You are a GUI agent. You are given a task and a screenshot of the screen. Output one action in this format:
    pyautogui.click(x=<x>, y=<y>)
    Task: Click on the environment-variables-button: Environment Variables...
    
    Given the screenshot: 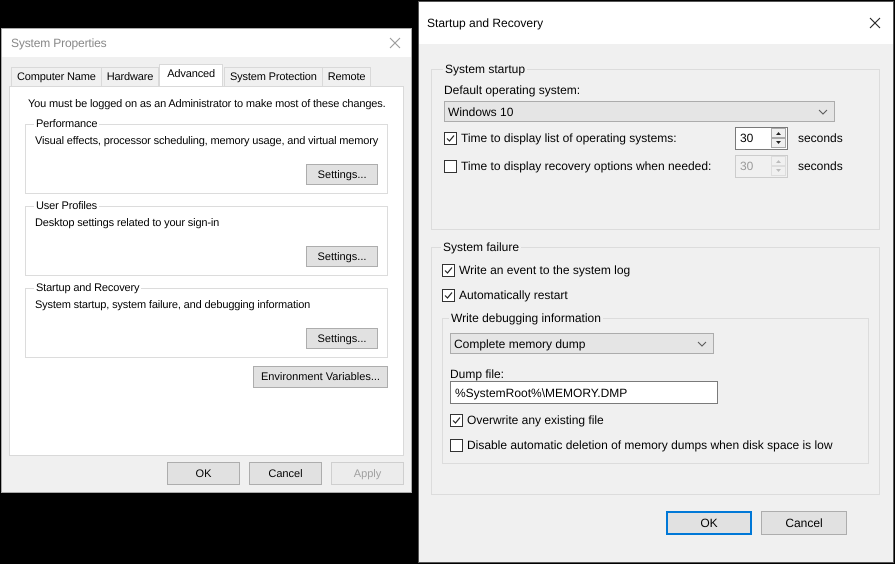 What is the action you would take?
    pyautogui.click(x=320, y=377)
    